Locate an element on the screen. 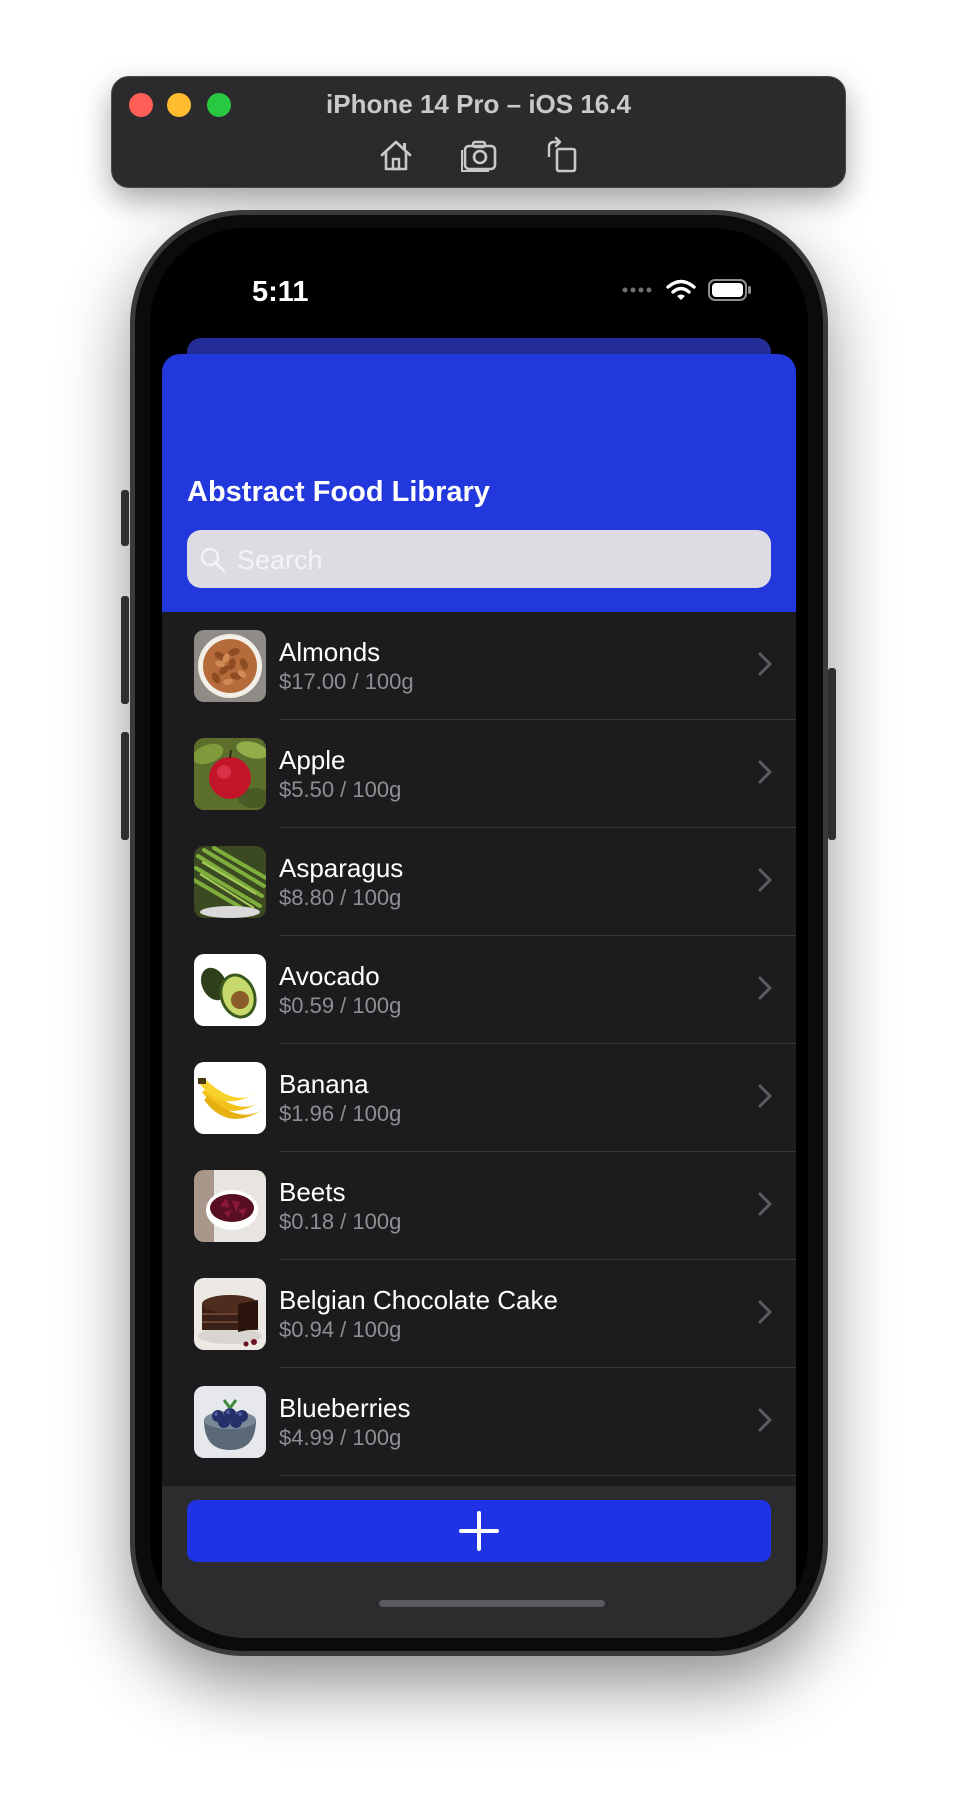 The height and width of the screenshot is (1804, 958). food-name: Almonds is located at coordinates (330, 652).